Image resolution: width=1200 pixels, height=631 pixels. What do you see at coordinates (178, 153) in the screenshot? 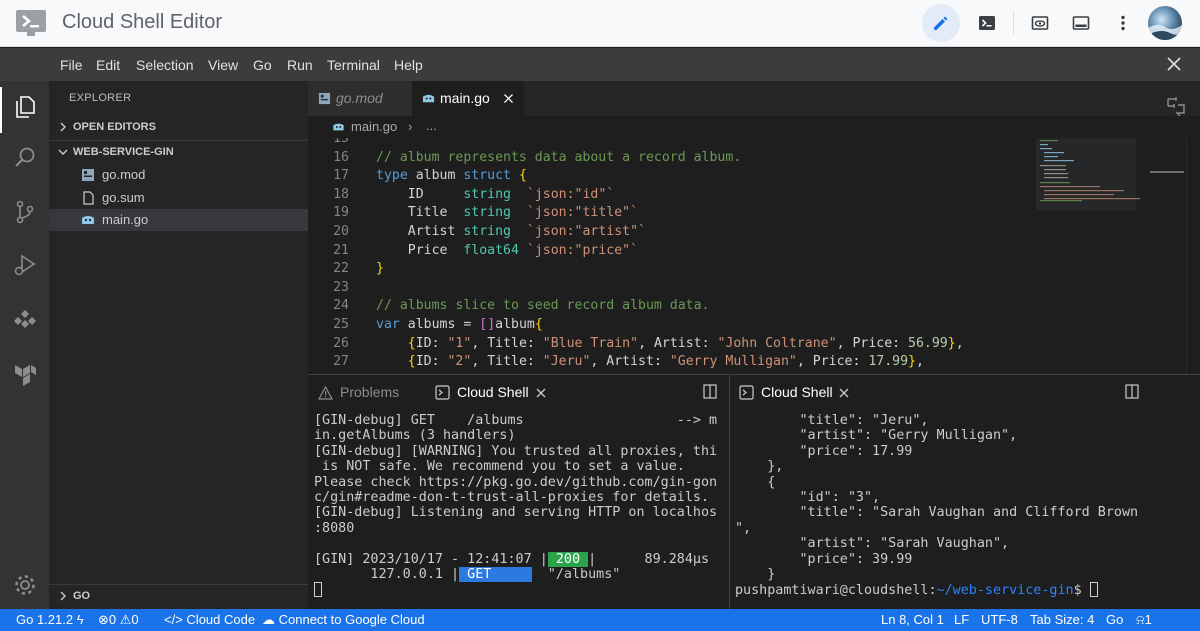
I see `folder-section: WEB-SERVICE-GIN` at bounding box center [178, 153].